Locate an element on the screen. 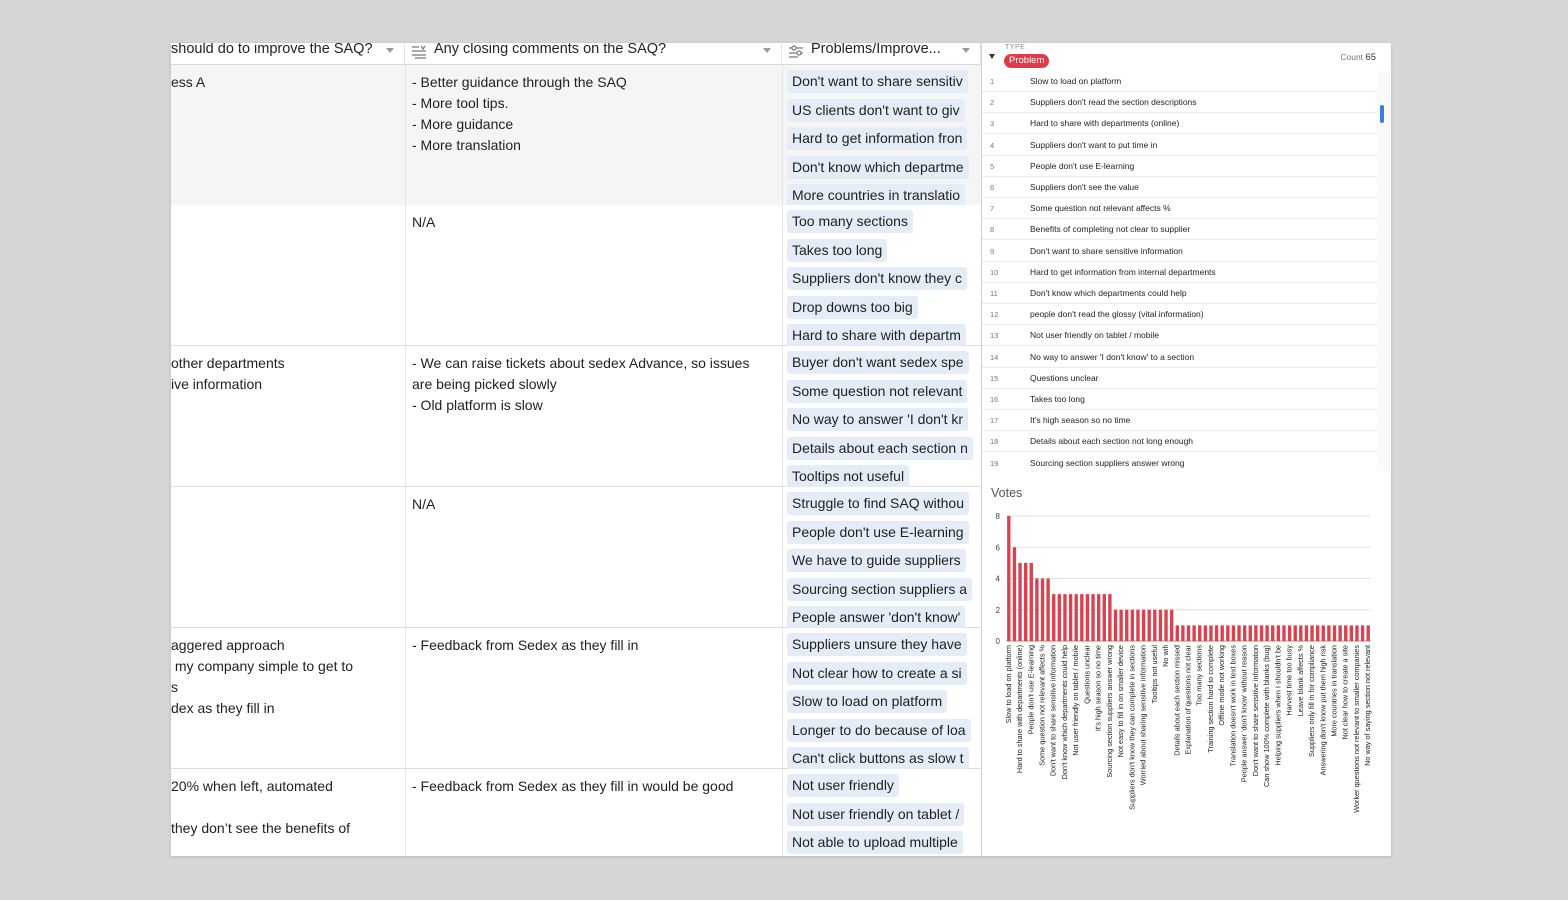  list-item: 13 Not user friendly on tablet / mobile is located at coordinates (1181, 336).